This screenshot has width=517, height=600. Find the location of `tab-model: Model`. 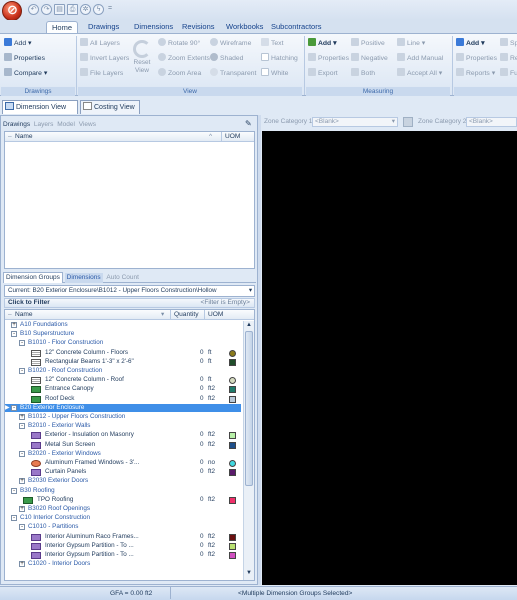

tab-model: Model is located at coordinates (66, 124).